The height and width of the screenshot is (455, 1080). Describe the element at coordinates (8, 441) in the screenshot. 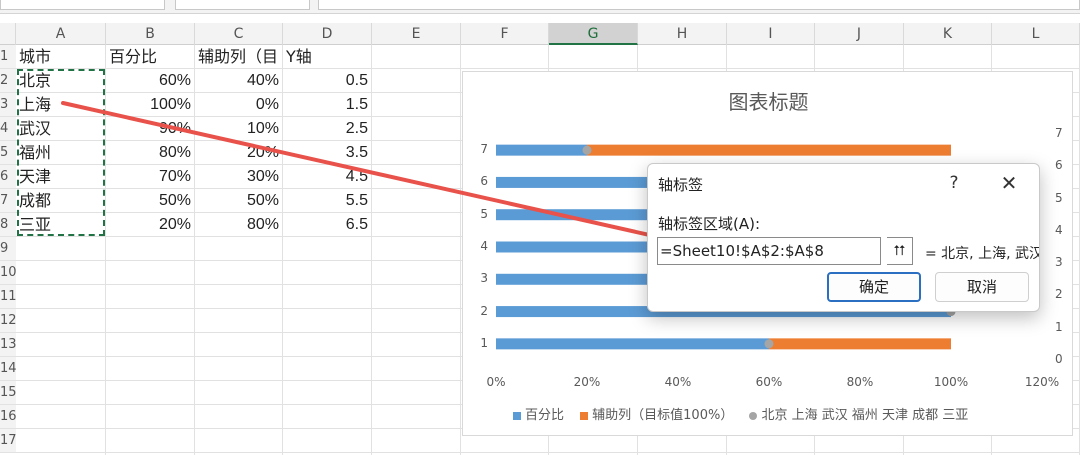

I see `row-header-17: 17` at that location.